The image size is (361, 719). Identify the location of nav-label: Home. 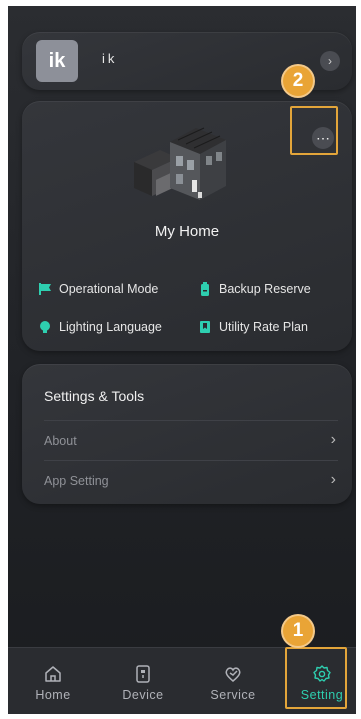
(53, 695).